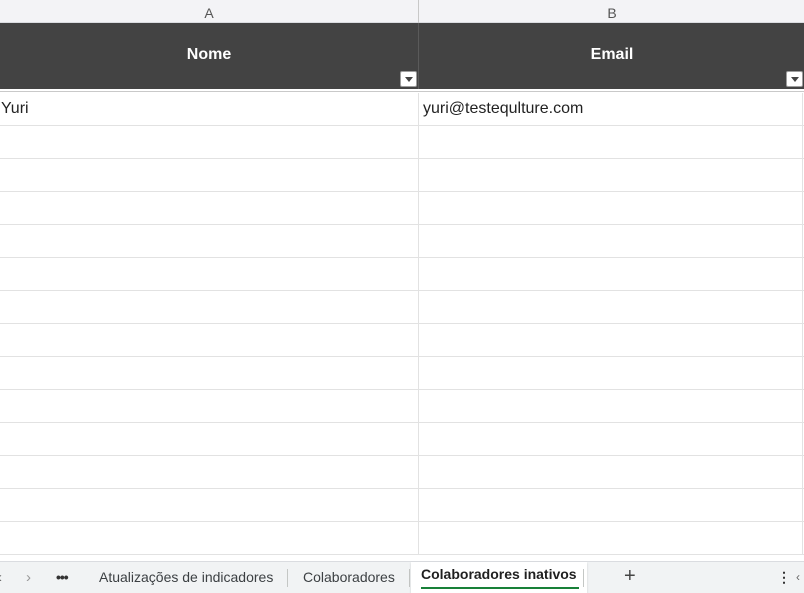  Describe the element at coordinates (65, 577) in the screenshot. I see `more-tabs-icon: •••` at that location.